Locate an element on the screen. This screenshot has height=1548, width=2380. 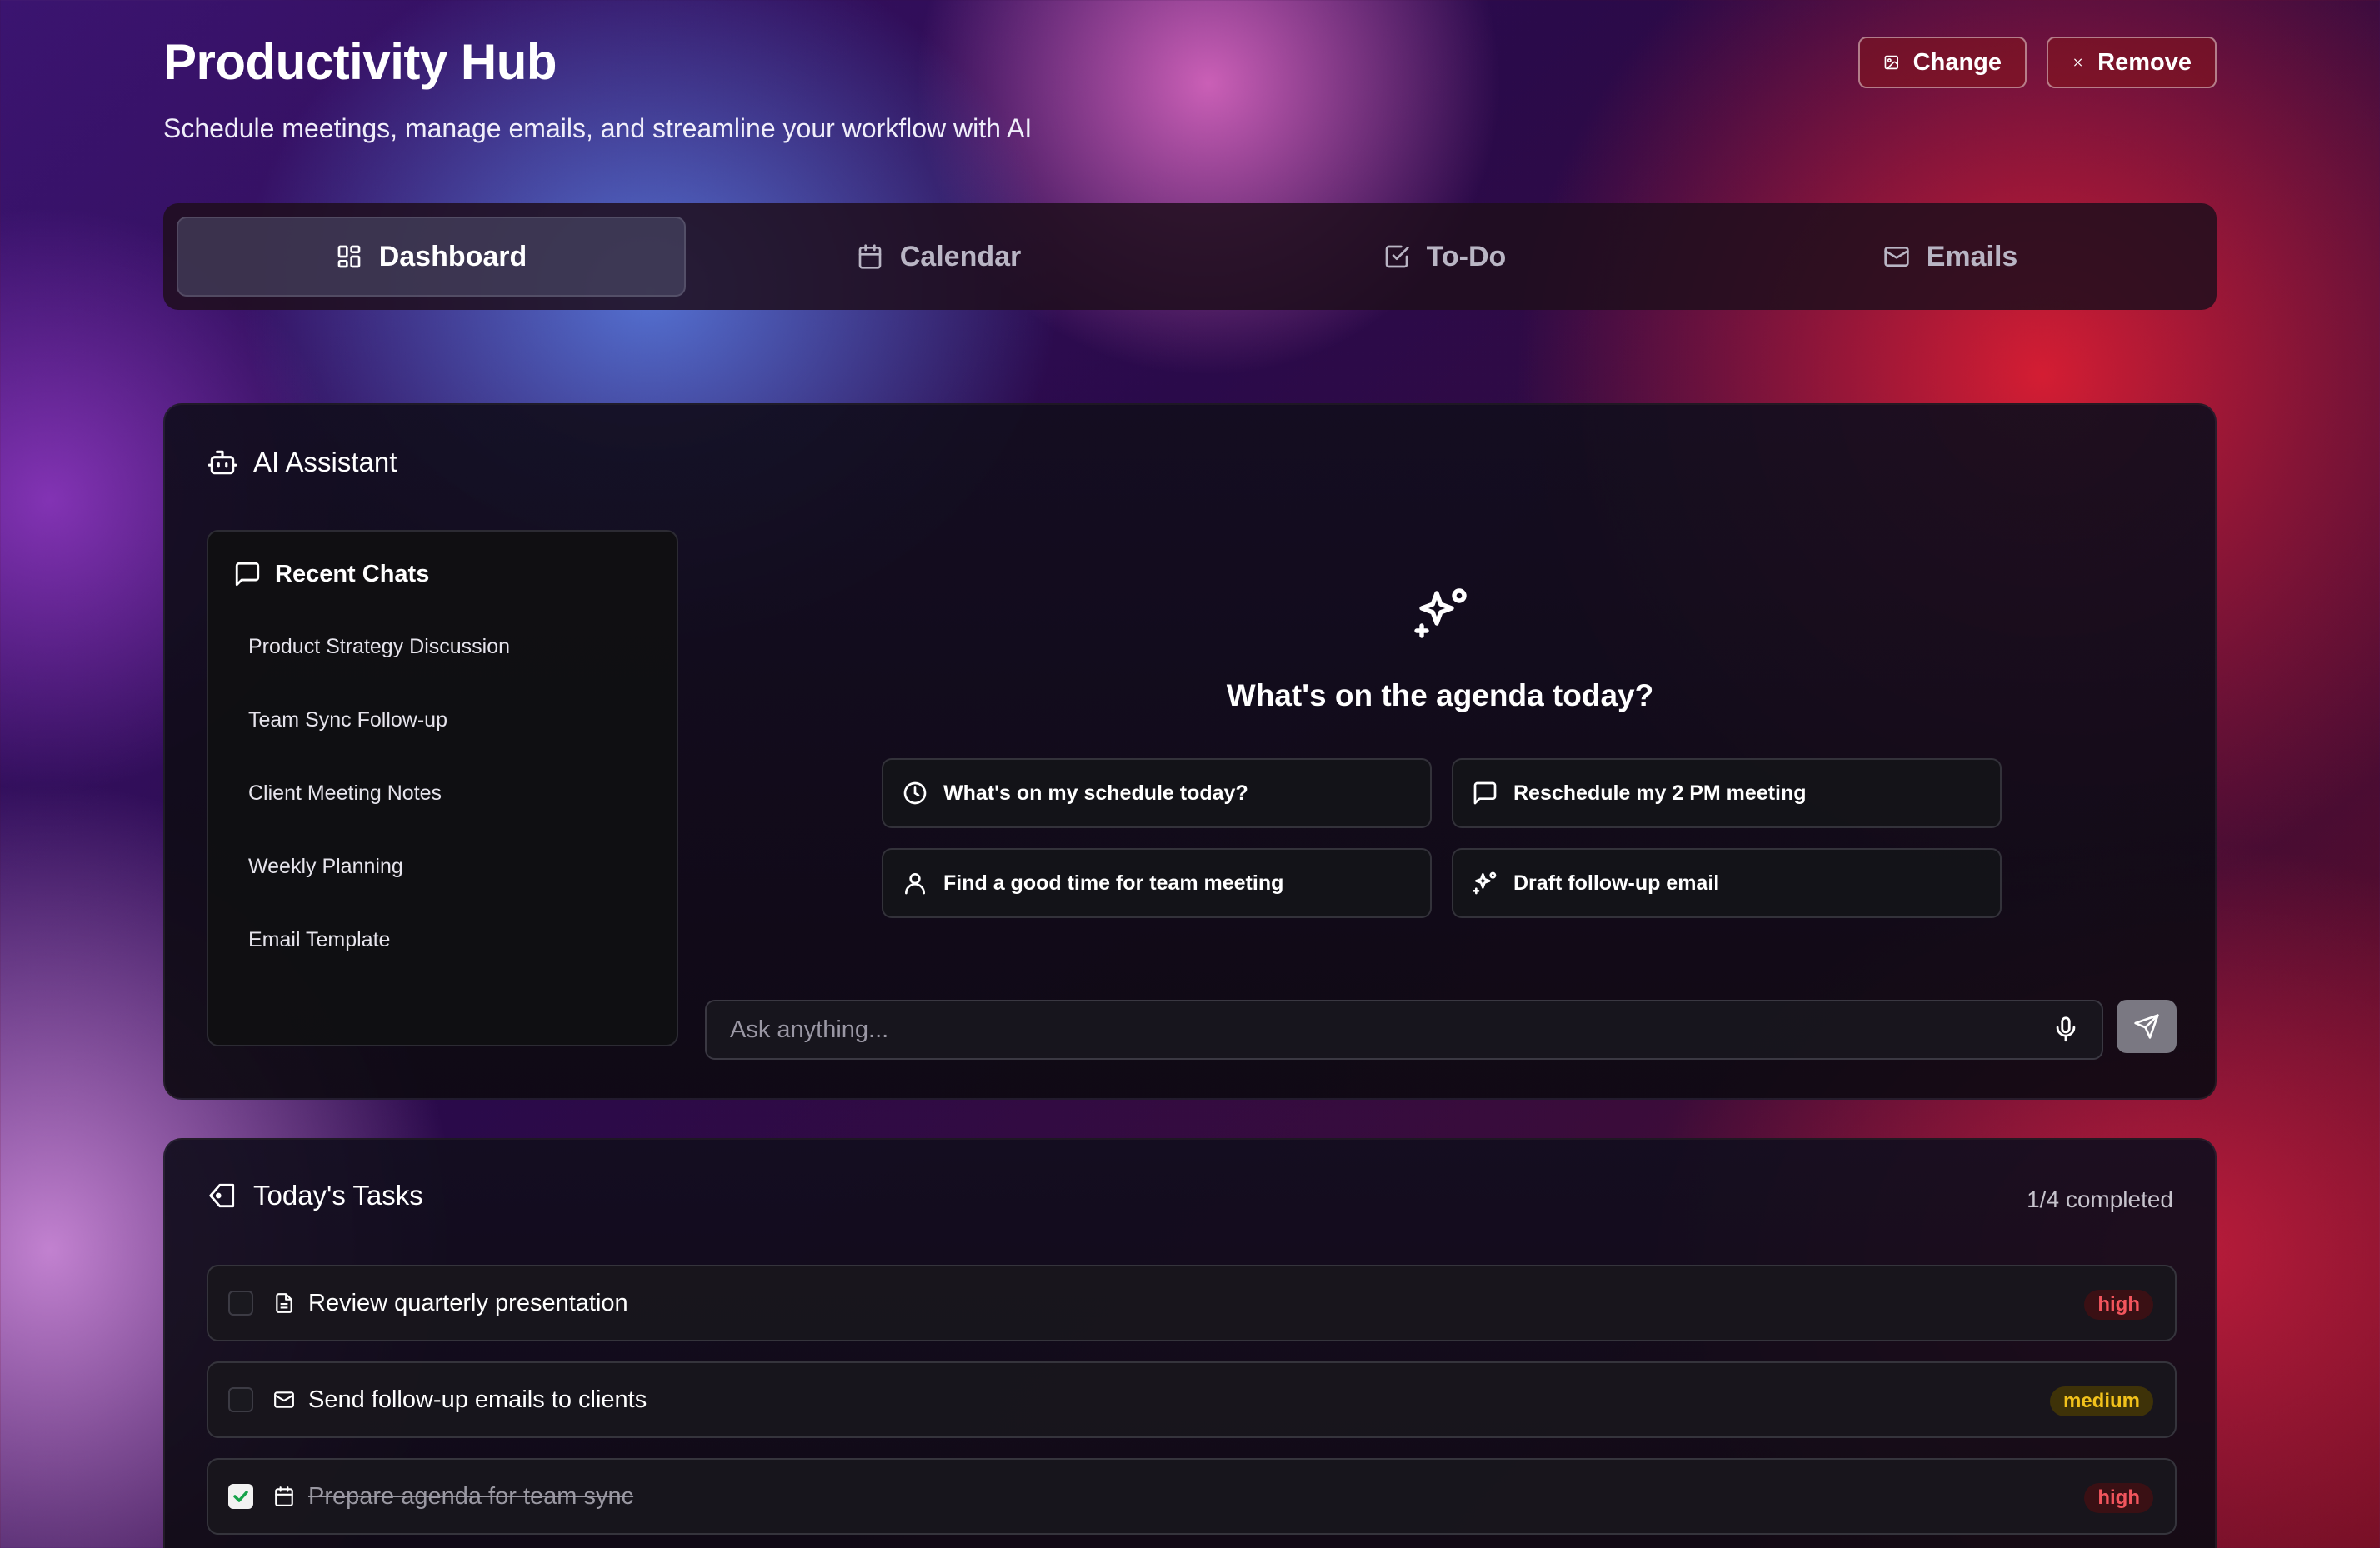
remove-background-button: Remove is located at coordinates (2132, 62).